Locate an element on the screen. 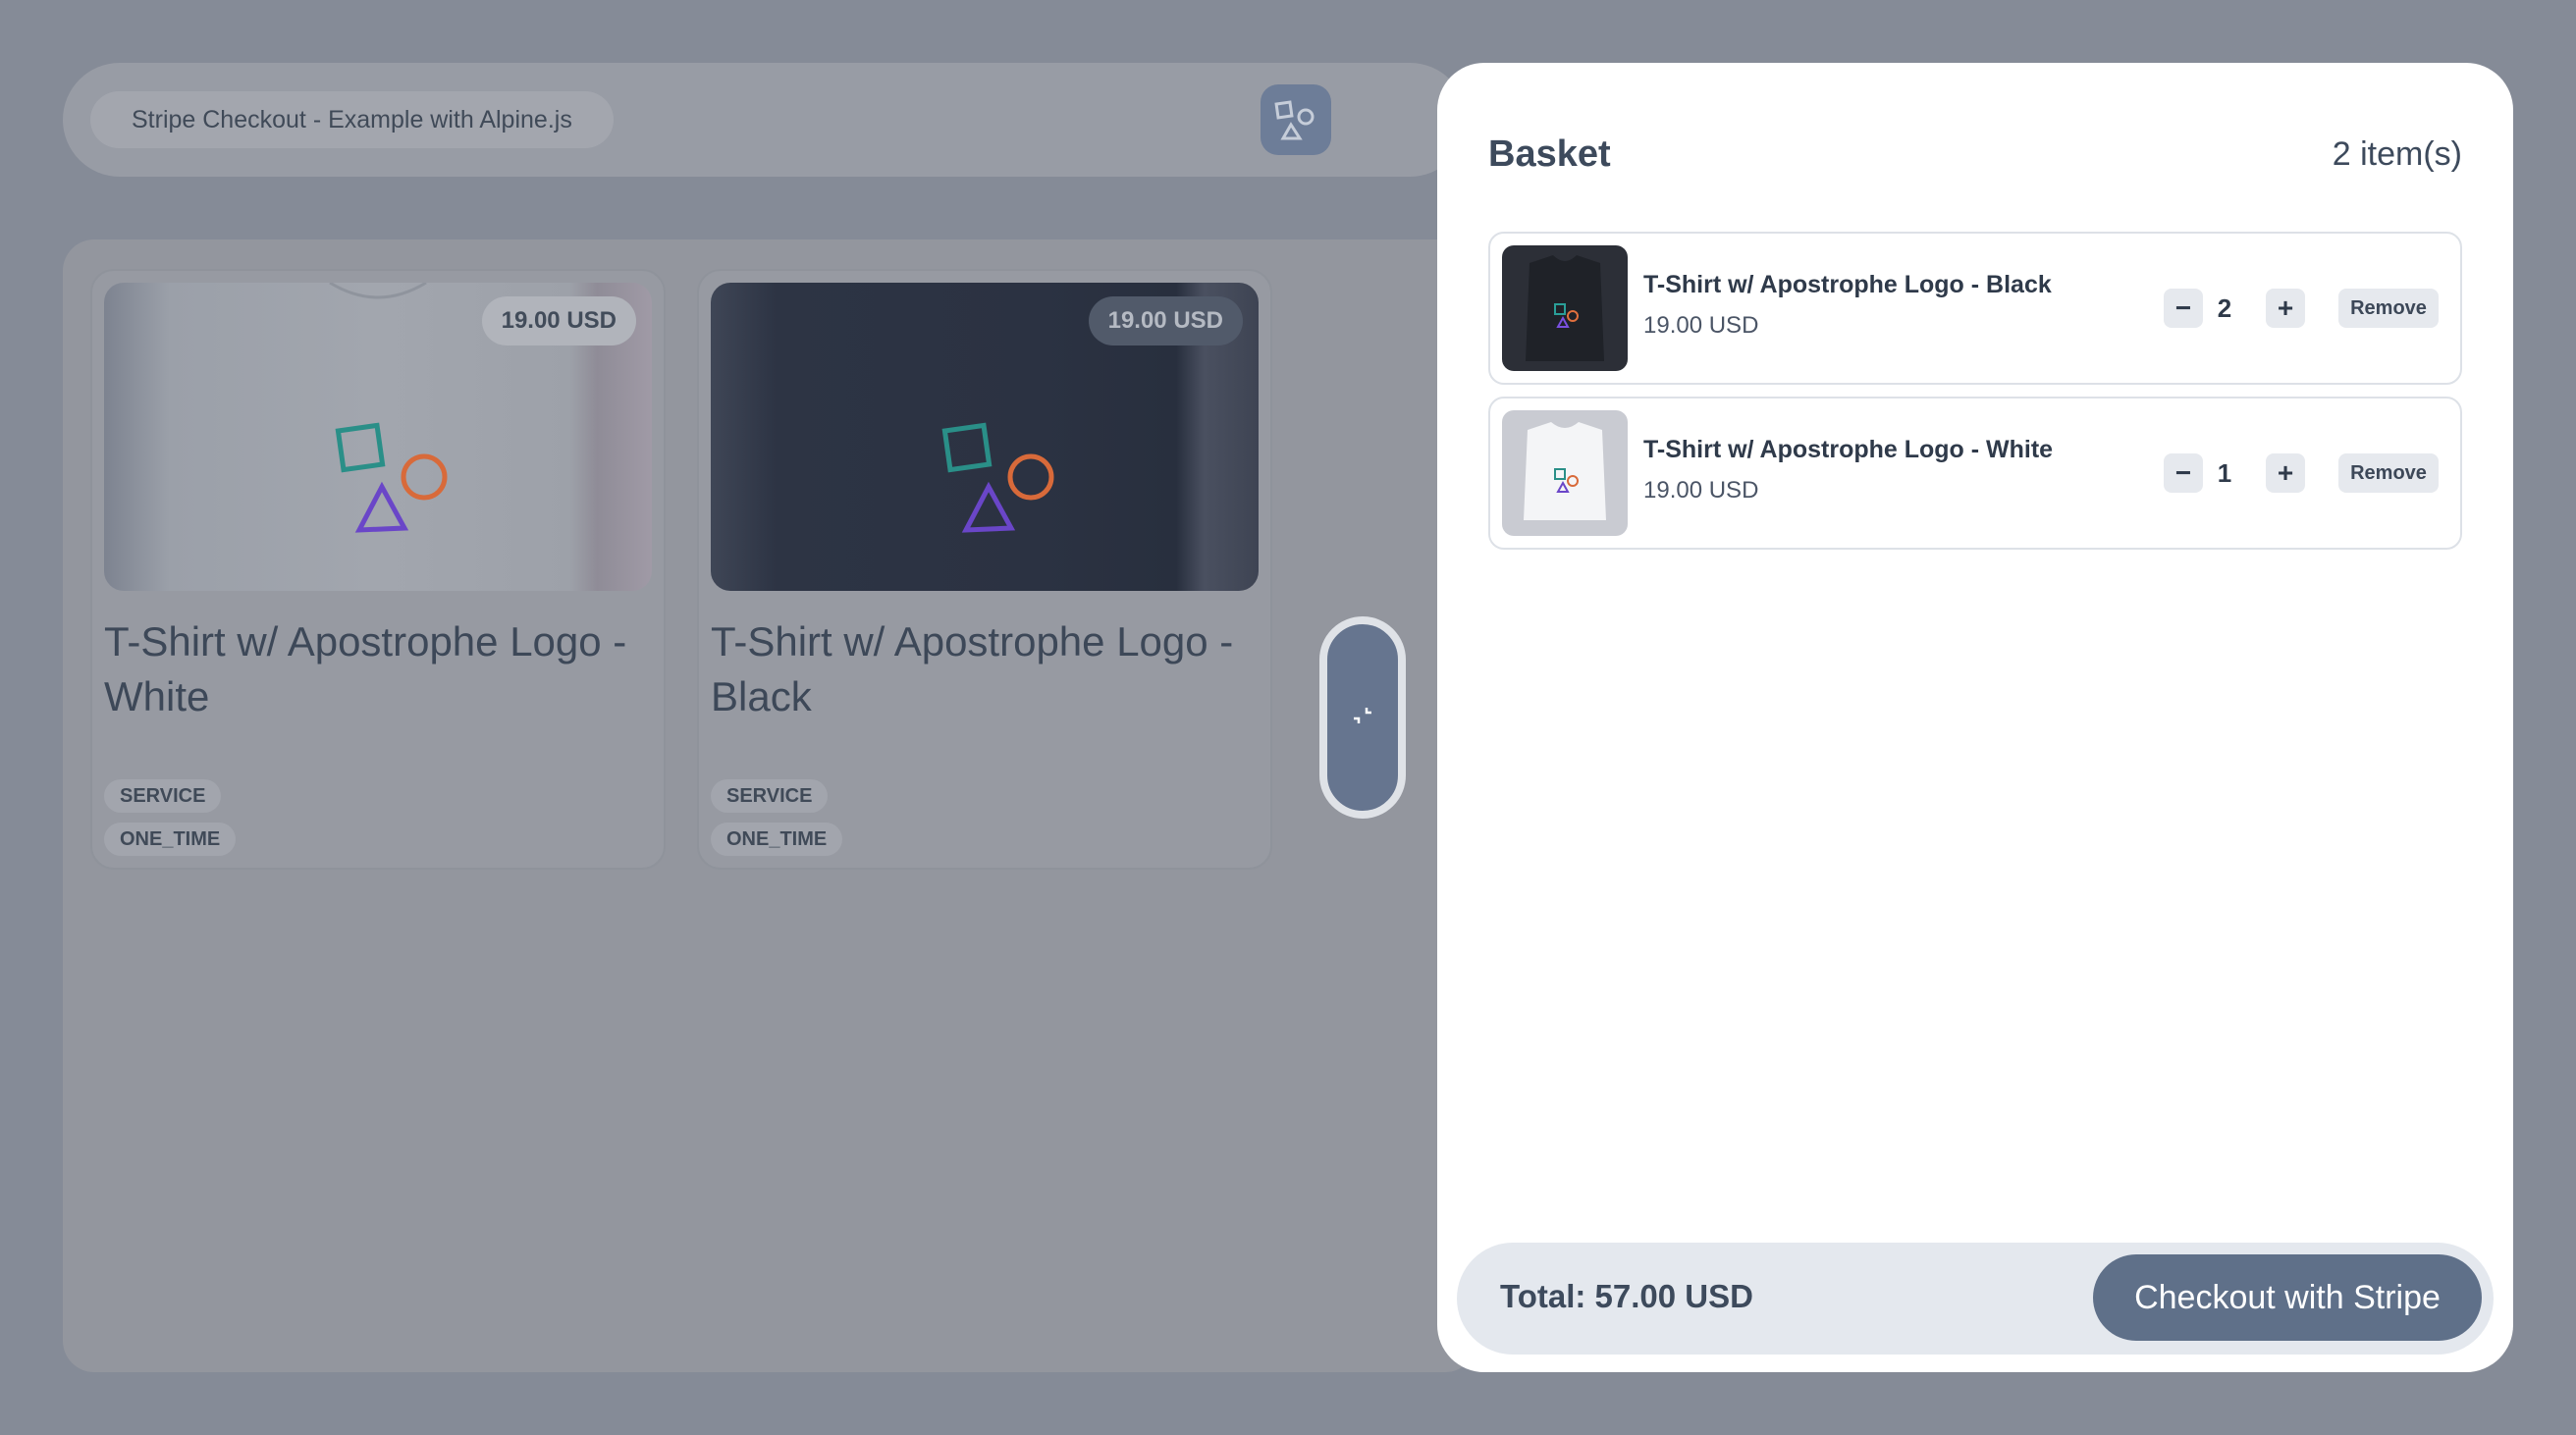 The height and width of the screenshot is (1435, 2576). quantity-value: 1 is located at coordinates (2224, 473).